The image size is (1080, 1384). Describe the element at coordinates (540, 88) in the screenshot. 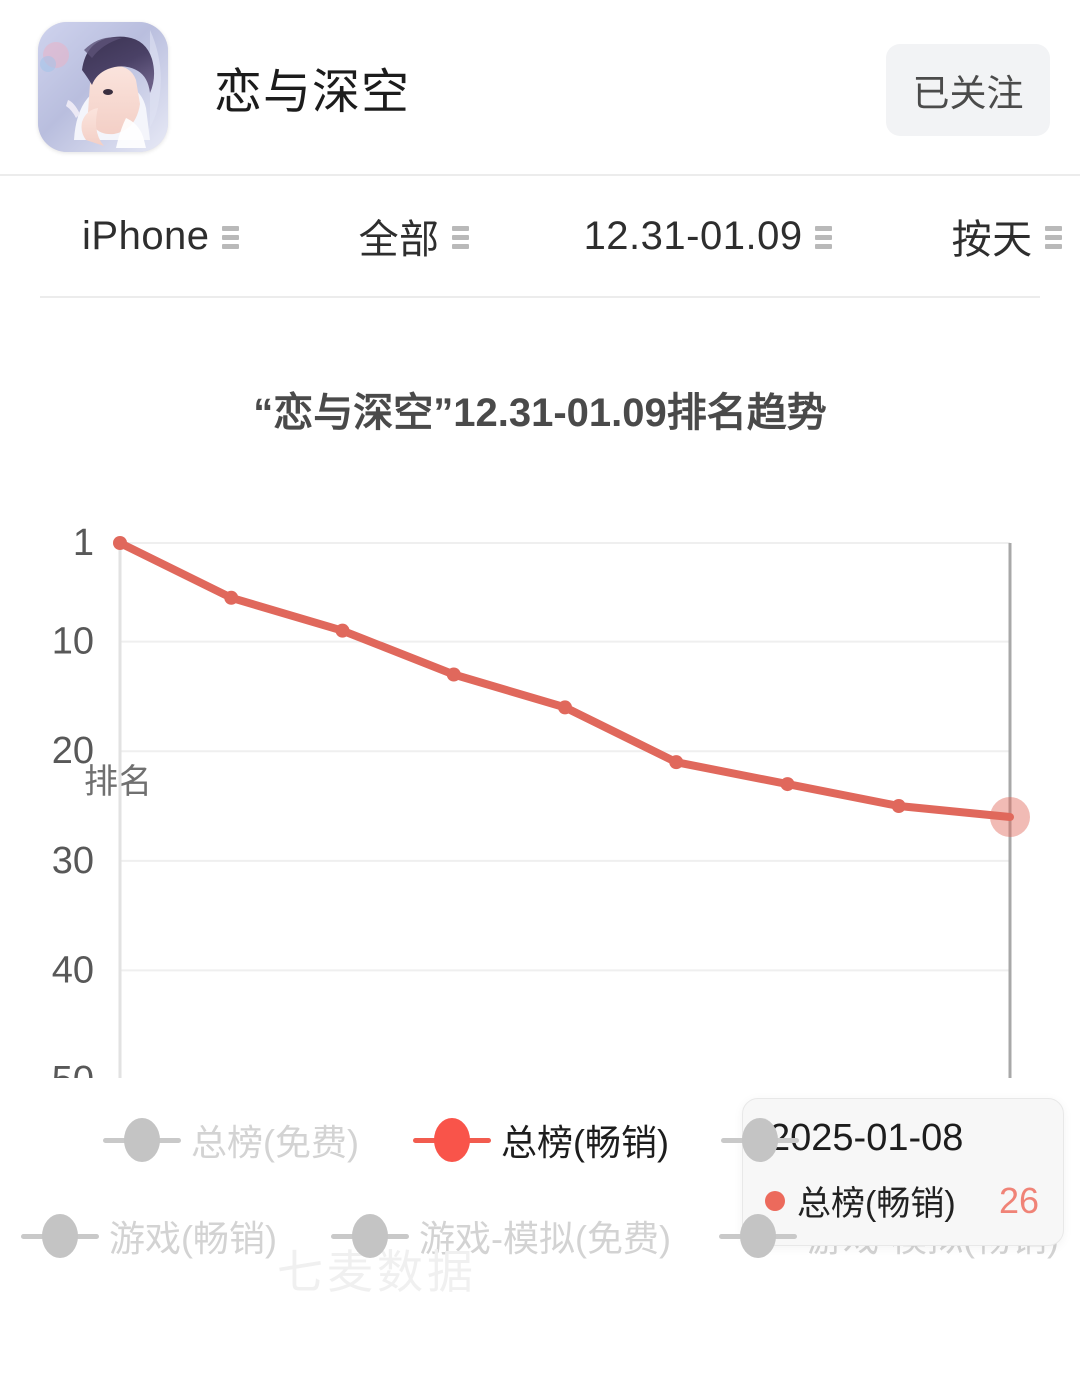

I see `app-header: 恋与深空 已关注` at that location.